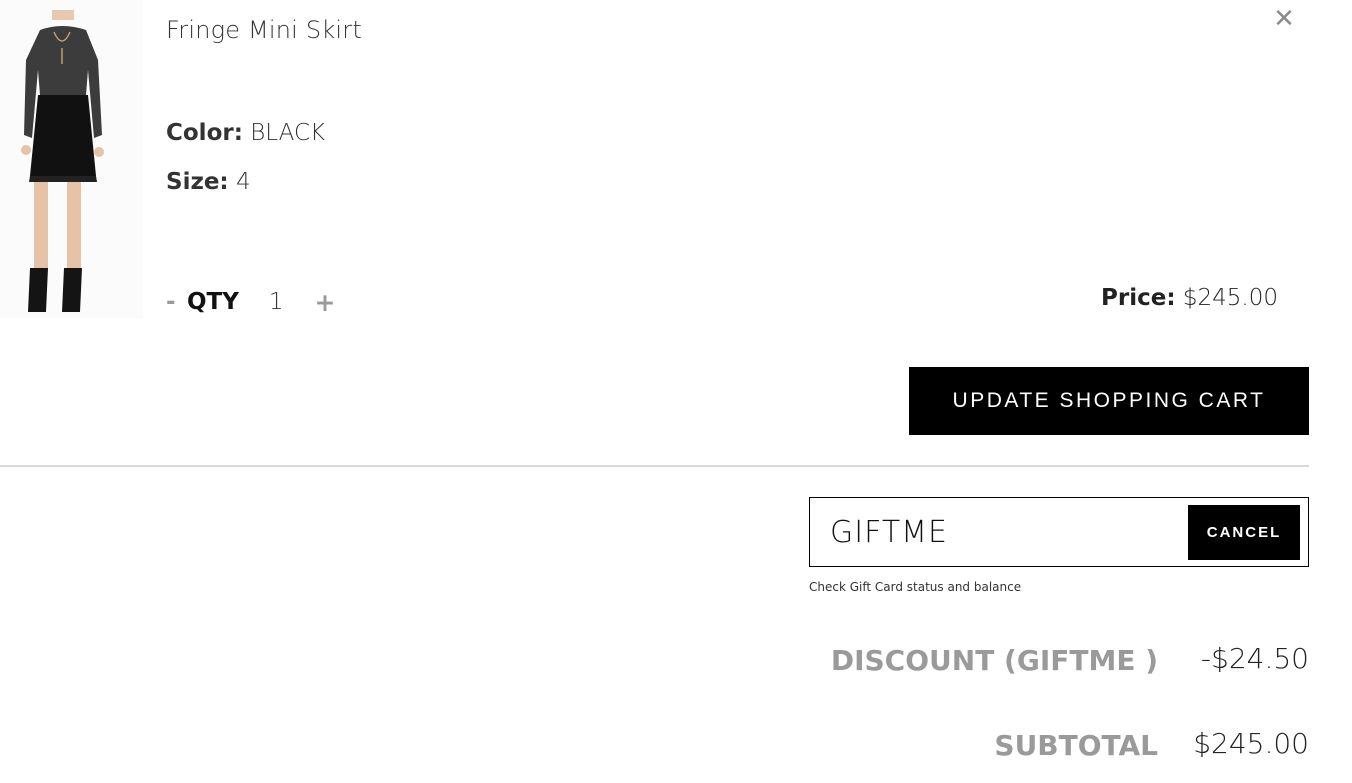 Image resolution: width=1352 pixels, height=783 pixels. Describe the element at coordinates (213, 302) in the screenshot. I see `qty-label: QTY` at that location.